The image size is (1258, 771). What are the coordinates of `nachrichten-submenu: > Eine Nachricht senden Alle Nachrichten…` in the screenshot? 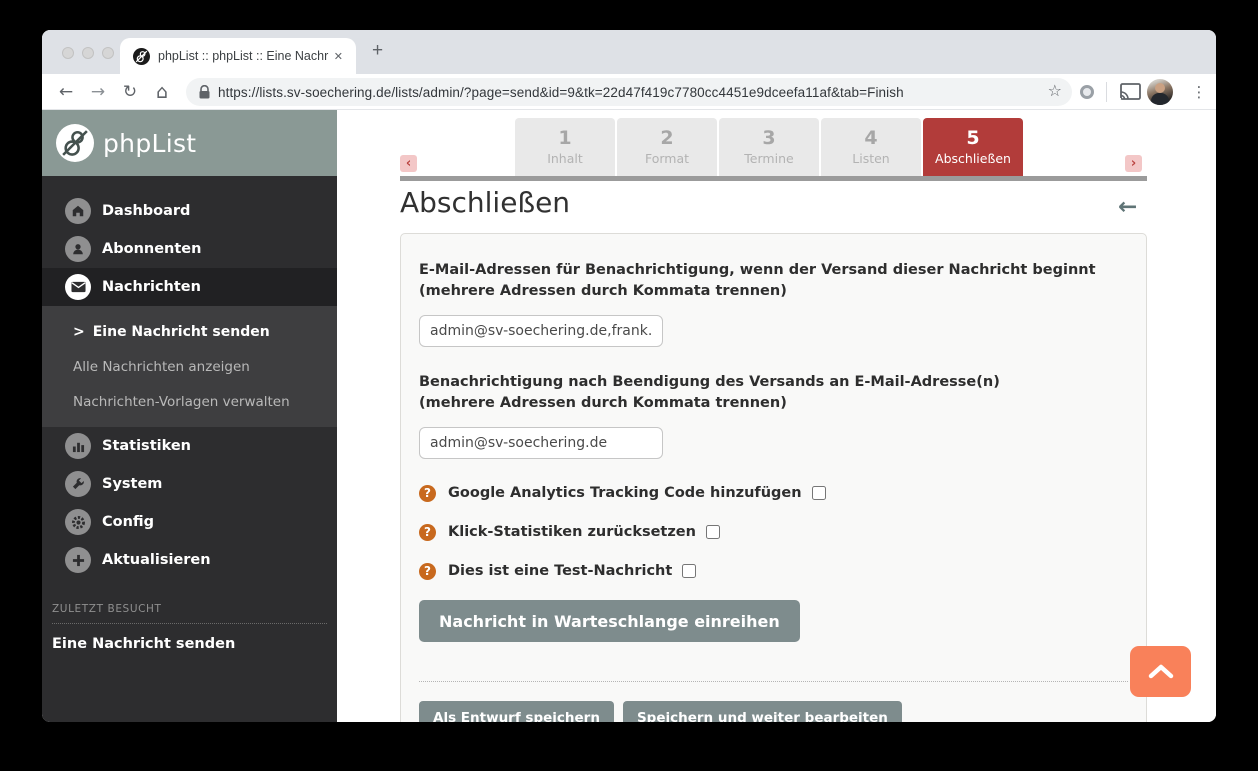 It's located at (189, 366).